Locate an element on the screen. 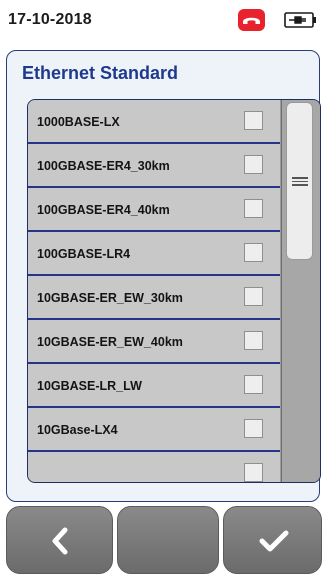 This screenshot has height=574, width=326. status-date: 17-10-2018 is located at coordinates (50, 19).